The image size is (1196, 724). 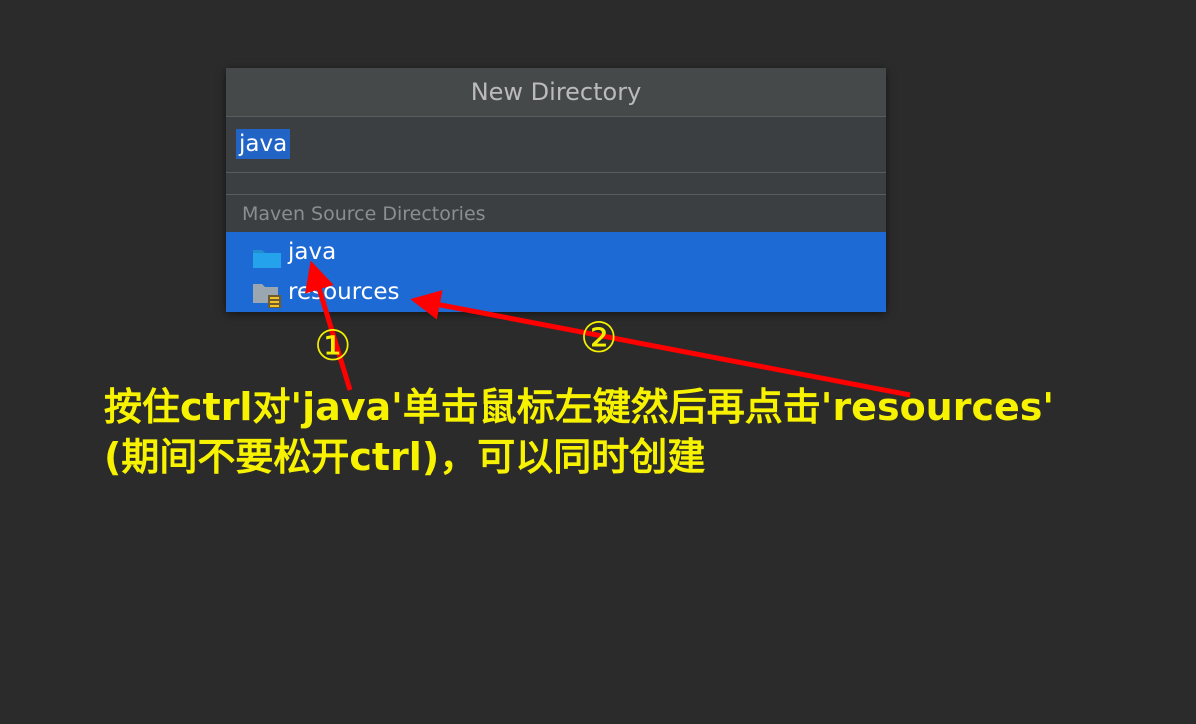 What do you see at coordinates (556, 92) in the screenshot?
I see `dialog-title: New Directory` at bounding box center [556, 92].